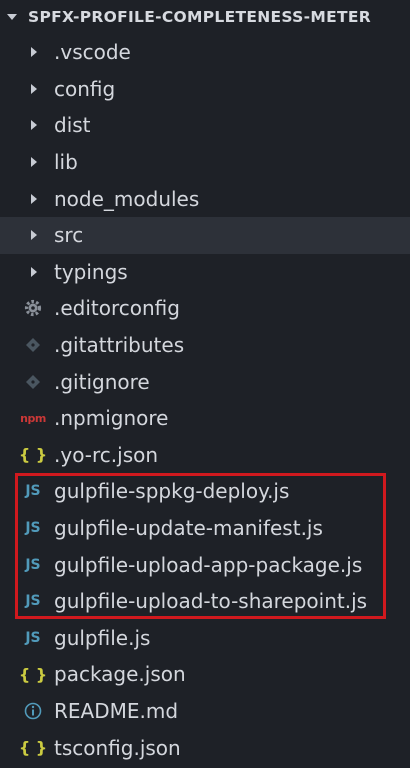 The image size is (410, 768). Describe the element at coordinates (102, 381) in the screenshot. I see `file-label: .gitignore` at that location.